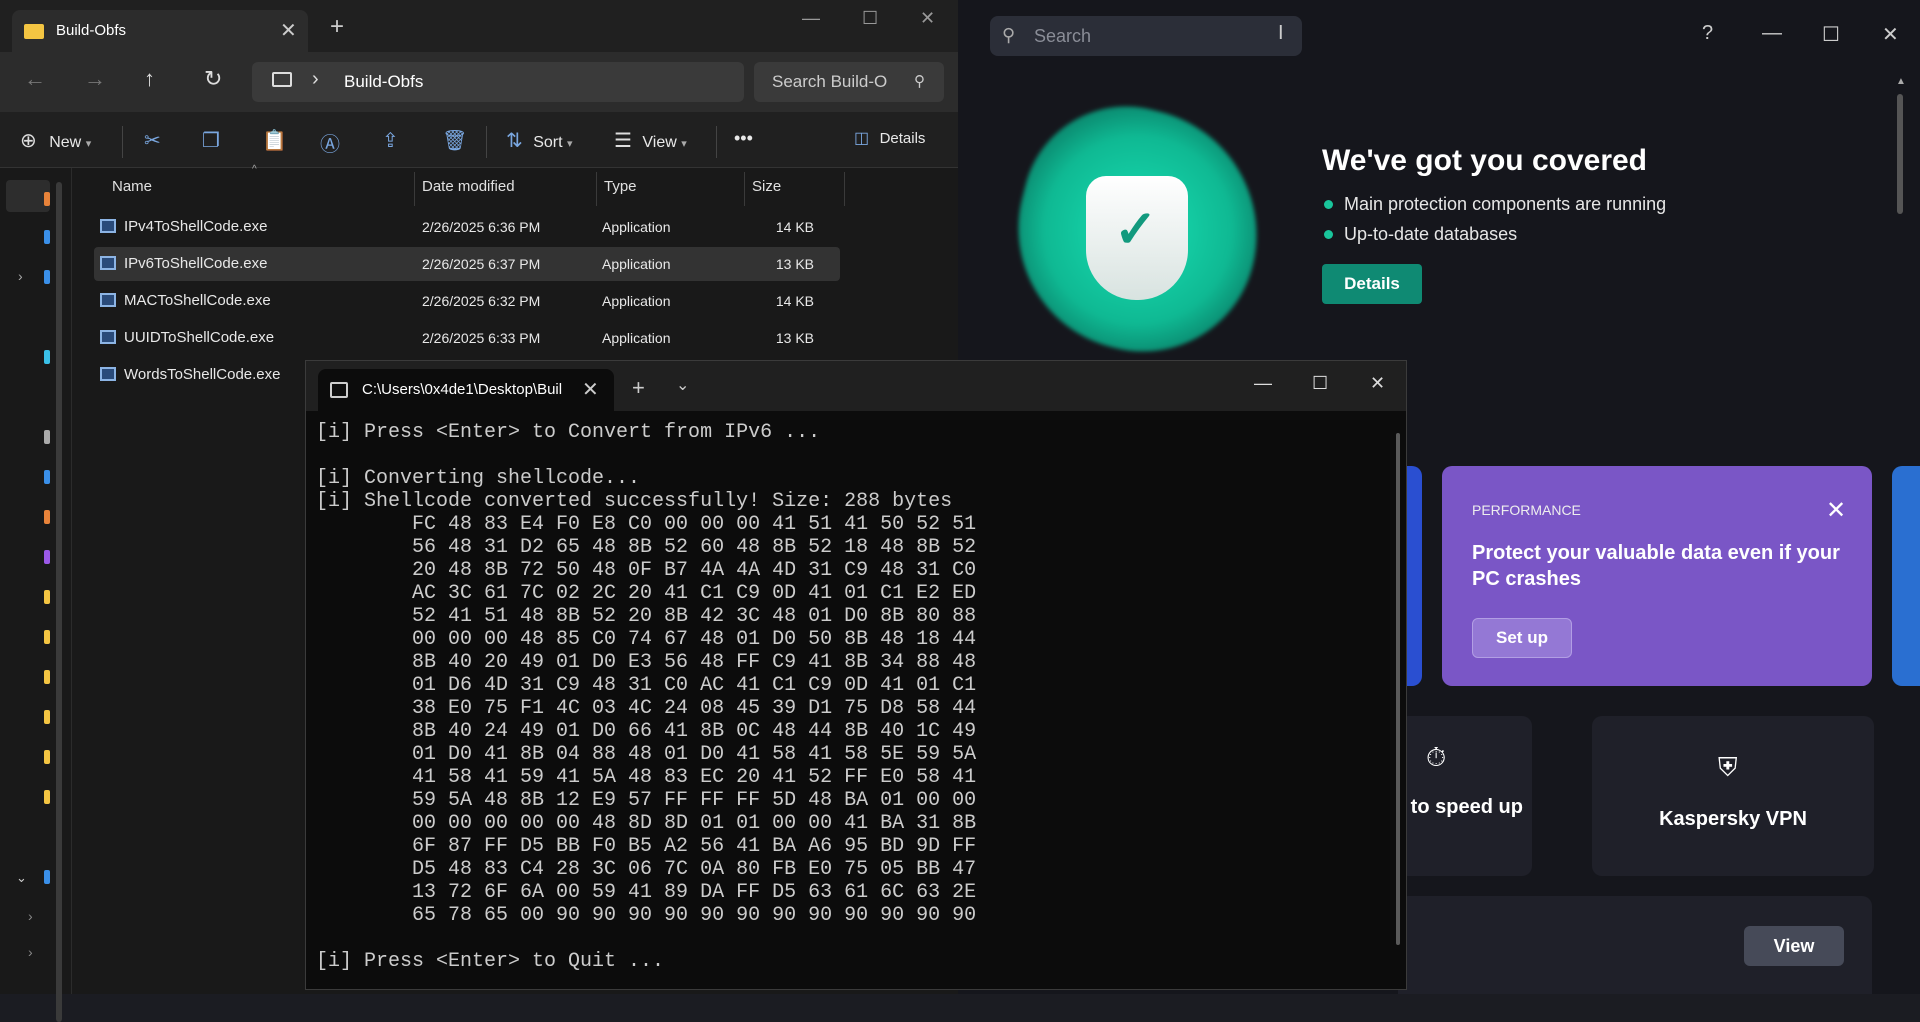 This screenshot has height=1022, width=1920. What do you see at coordinates (716, 142) in the screenshot?
I see `divider` at bounding box center [716, 142].